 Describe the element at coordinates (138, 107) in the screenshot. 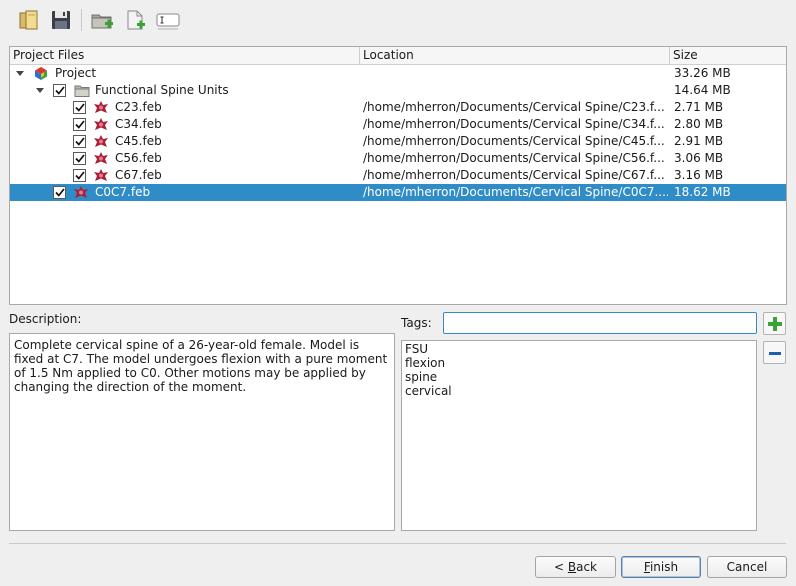

I see `tree-item-name: C23.feb` at that location.